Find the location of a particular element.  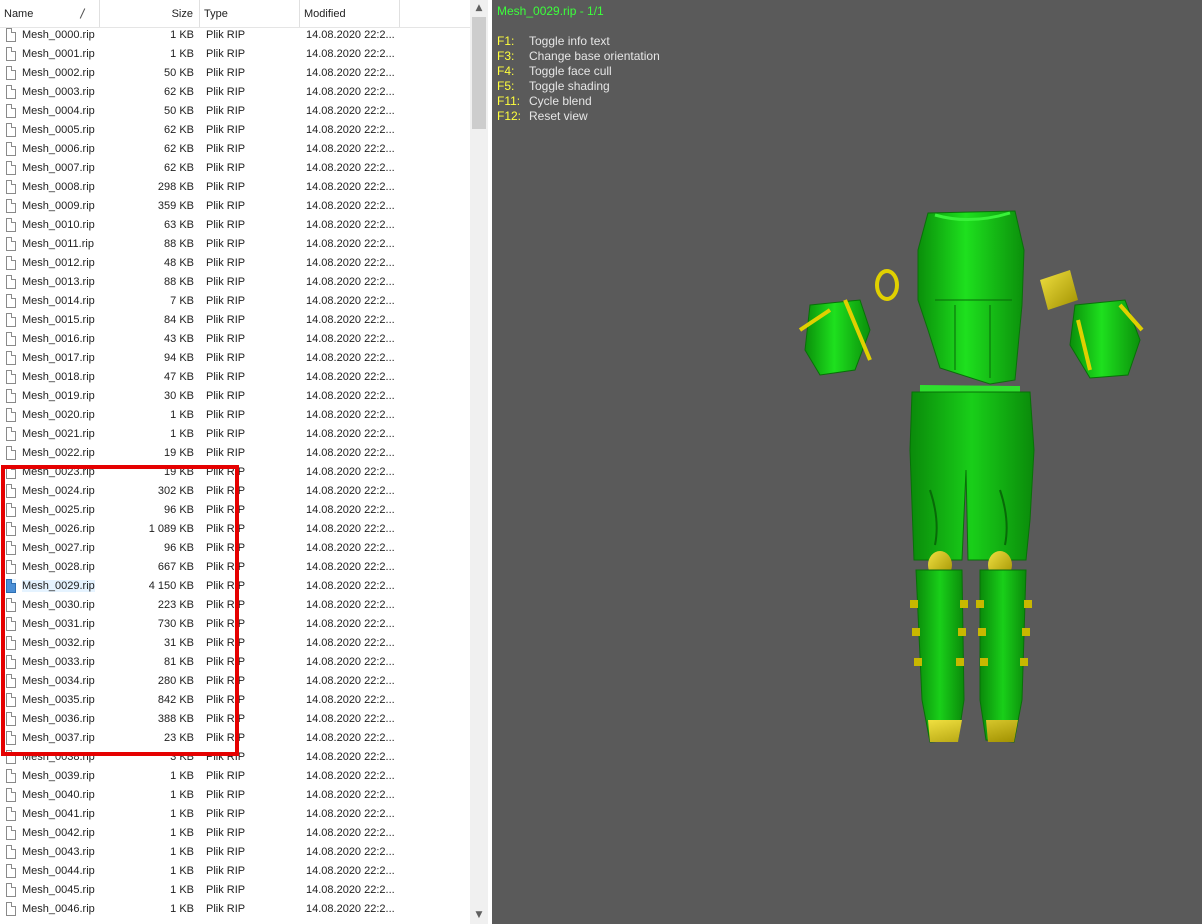

file-size: 50 KB is located at coordinates (179, 111).